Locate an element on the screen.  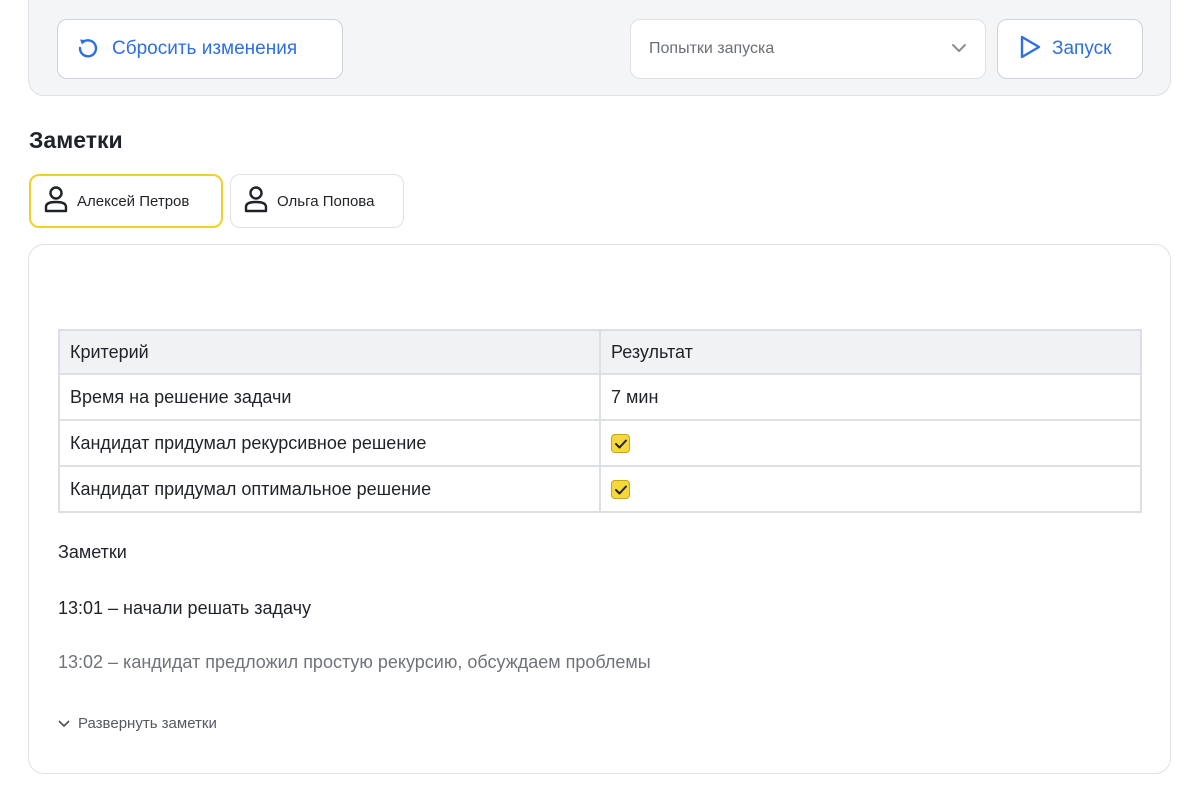
table-row: Время на решение задачи 7 мин is located at coordinates (600, 397).